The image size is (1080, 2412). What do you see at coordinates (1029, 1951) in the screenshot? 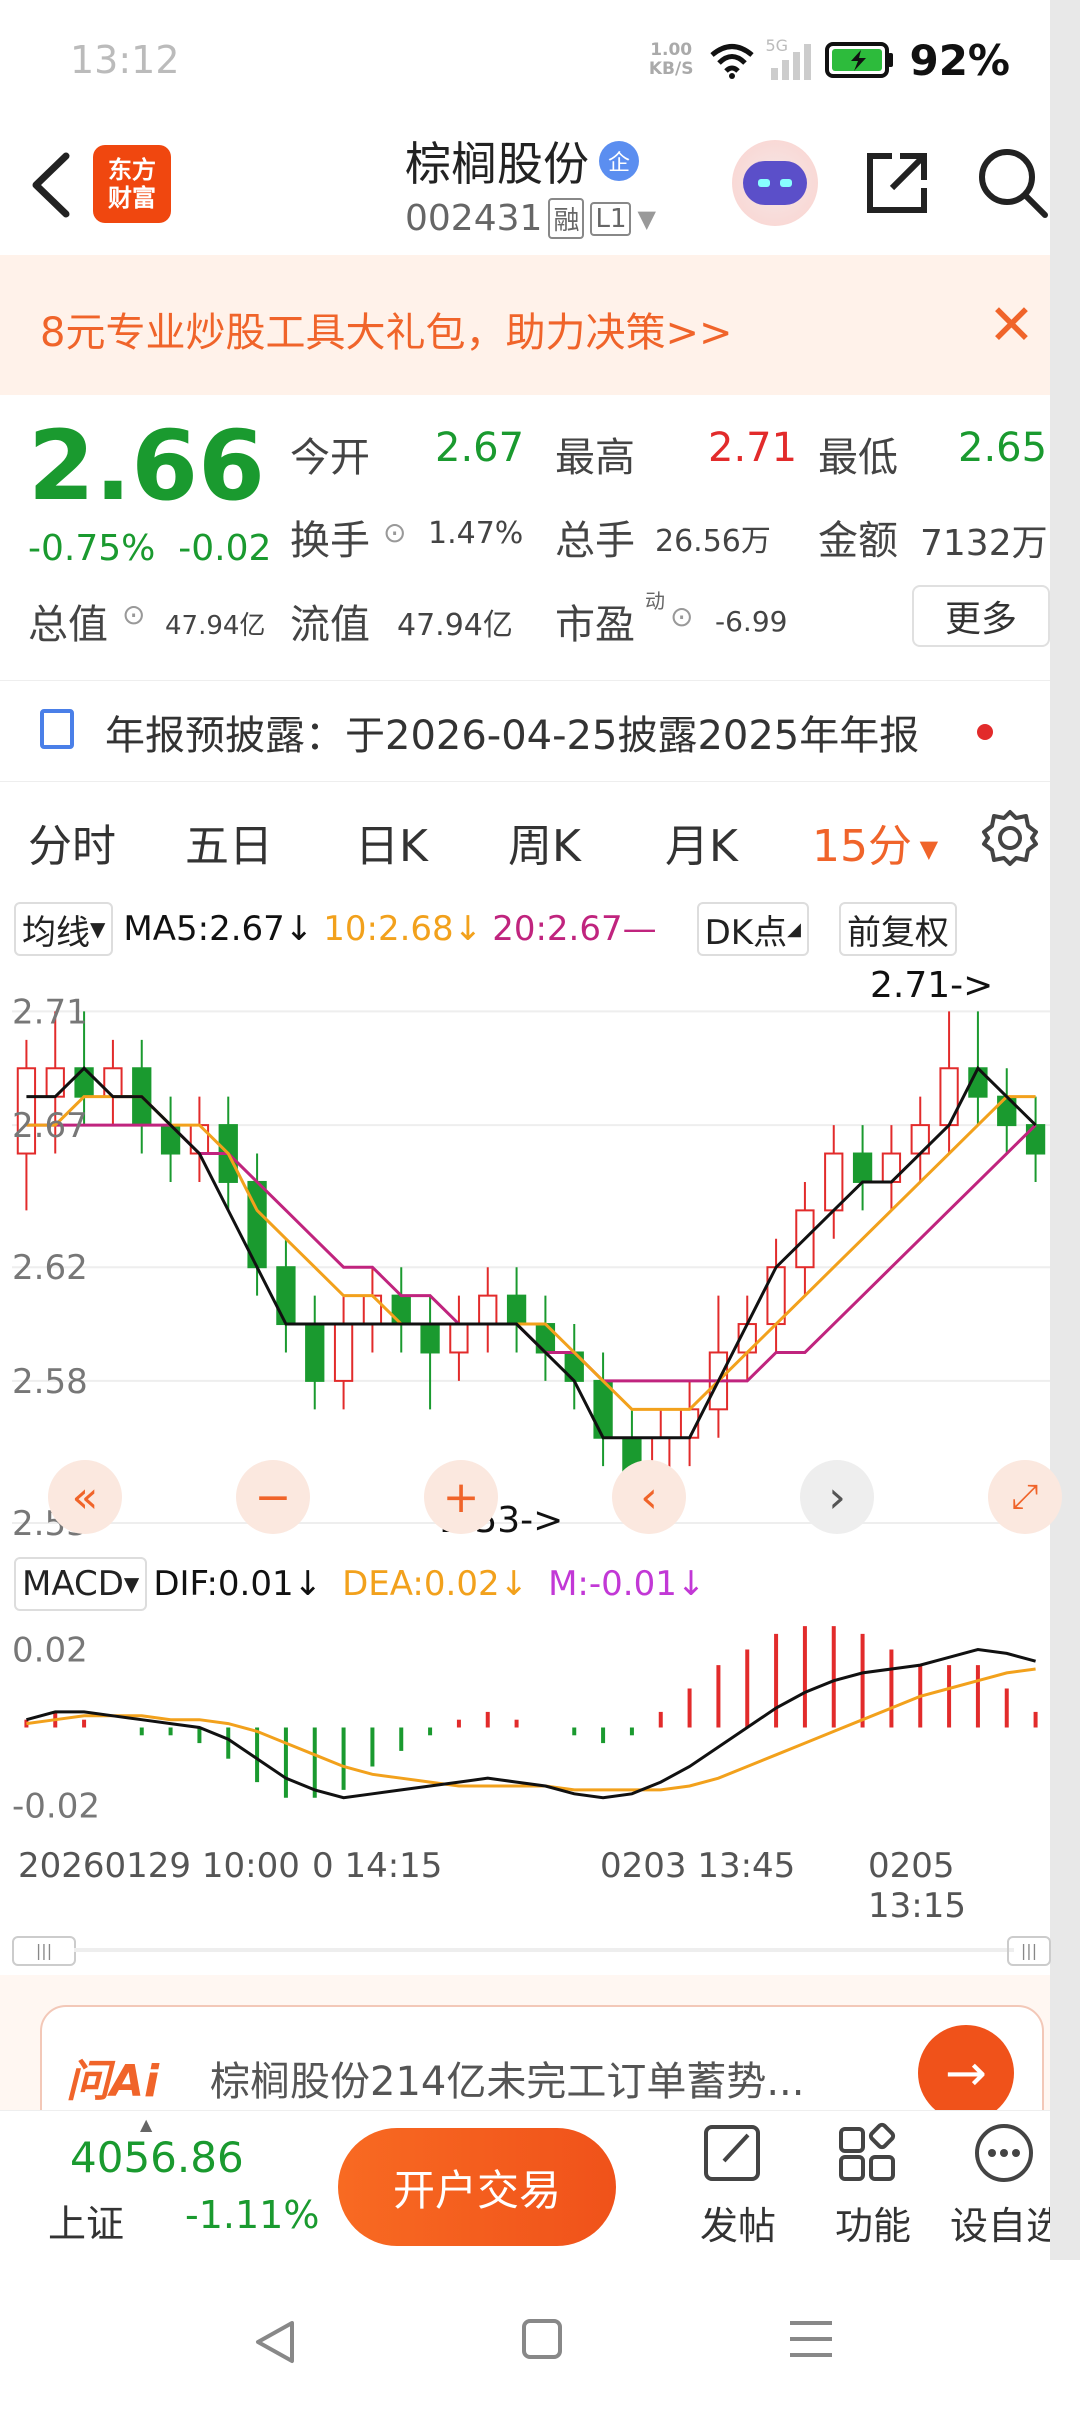
I see `scroller-handle-right: |||` at bounding box center [1029, 1951].